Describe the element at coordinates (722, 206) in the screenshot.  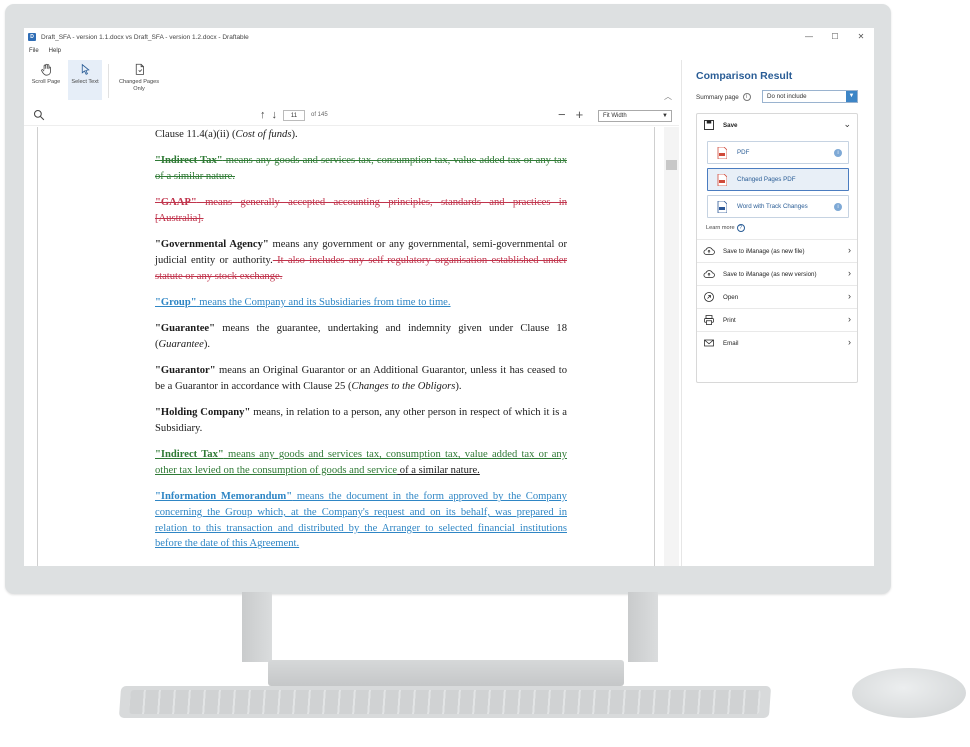
I see `word-file-icon` at that location.